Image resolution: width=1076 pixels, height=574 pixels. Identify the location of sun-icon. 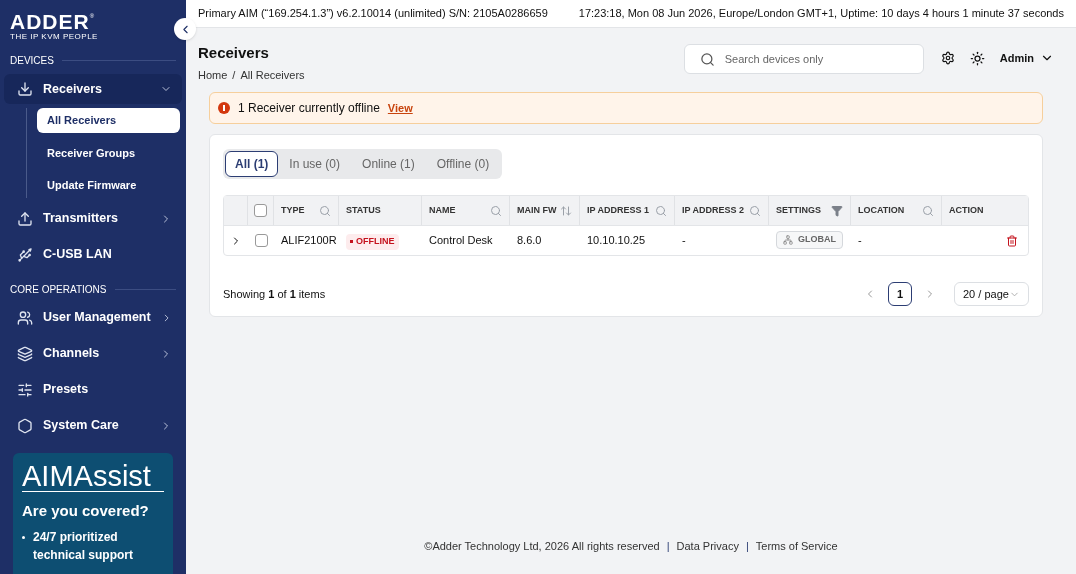
(977, 58).